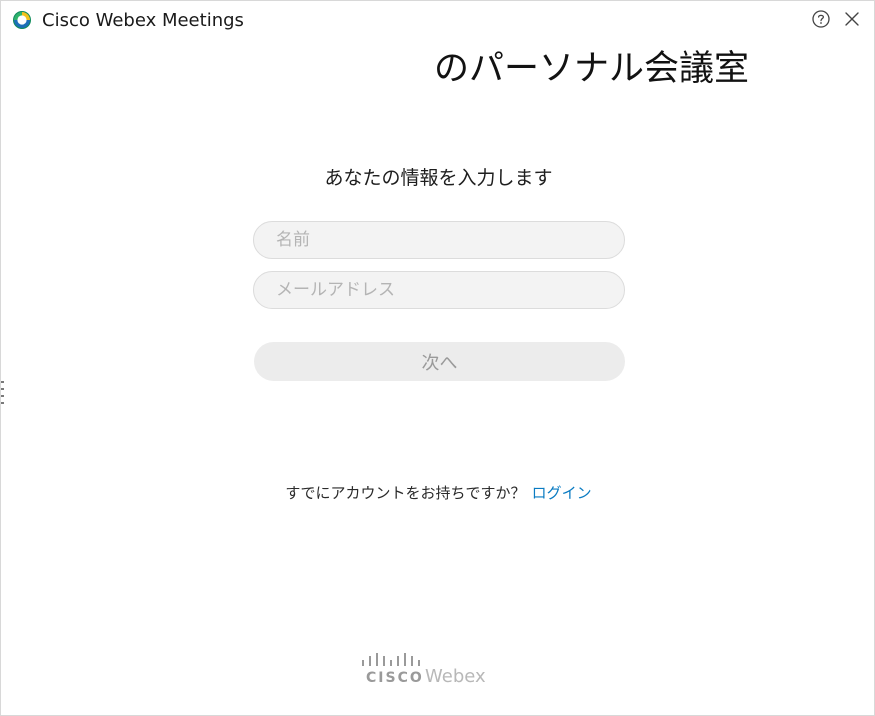 This screenshot has width=875, height=716. I want to click on login-prompt-line: すでにアカウントをお持ちですか？ ログイン, so click(438, 493).